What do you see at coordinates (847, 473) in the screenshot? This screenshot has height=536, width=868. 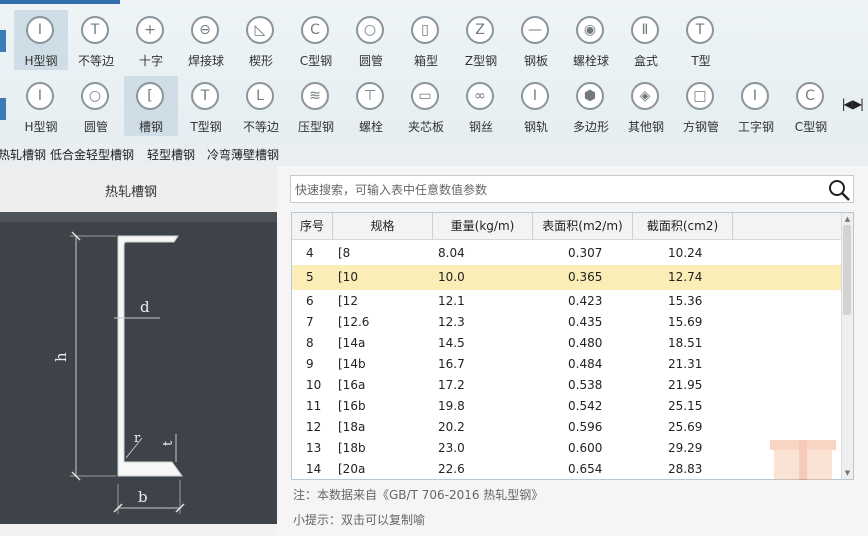 I see `scroll-down-icon: ▼` at bounding box center [847, 473].